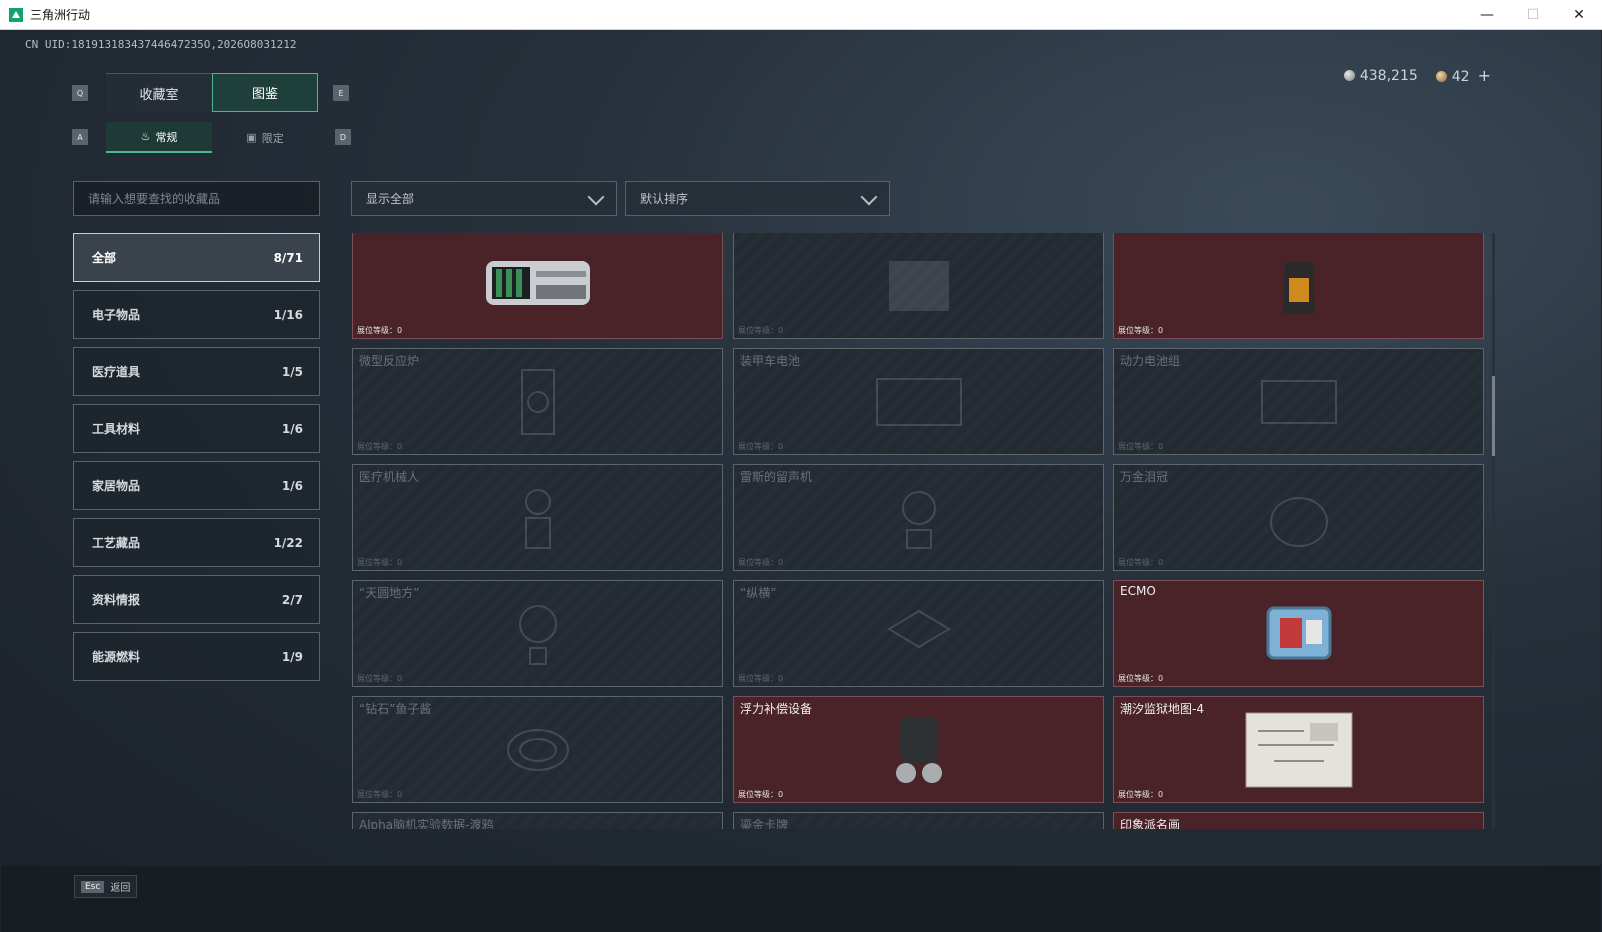  I want to click on item-name: “纵横”, so click(758, 593).